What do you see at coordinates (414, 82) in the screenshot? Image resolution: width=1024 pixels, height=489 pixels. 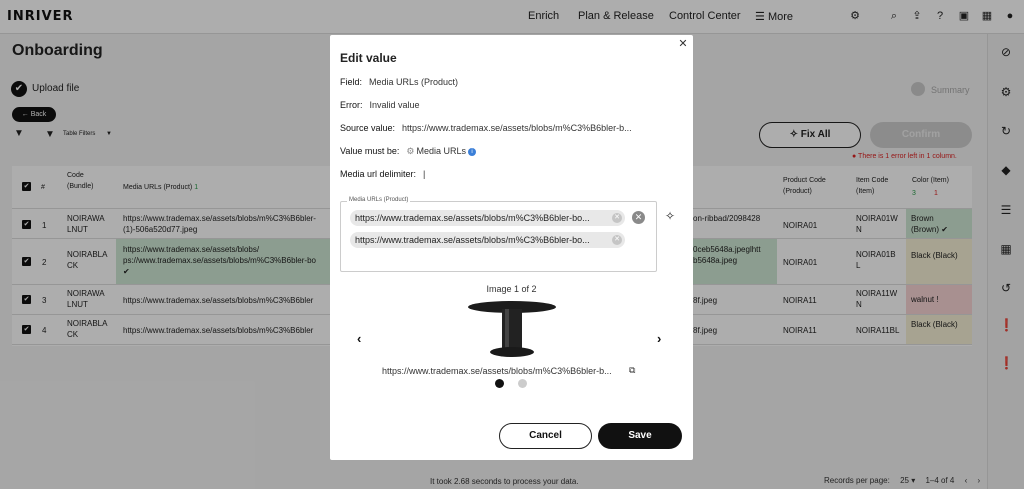 I see `field-value: Media URLs (Product)` at bounding box center [414, 82].